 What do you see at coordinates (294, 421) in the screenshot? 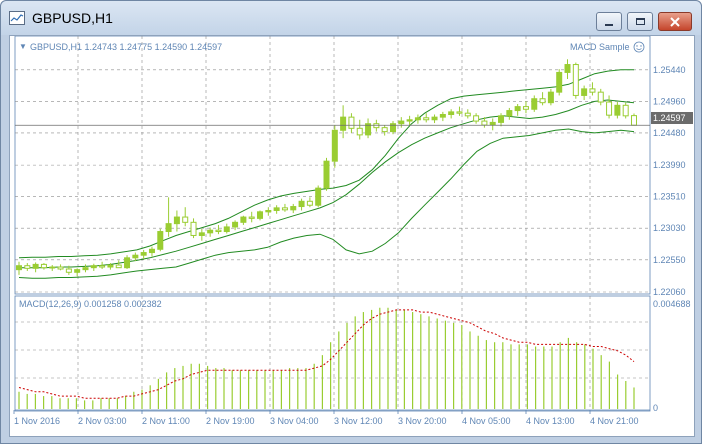
I see `time-tick-label: 3 Nov 04:00` at bounding box center [294, 421].